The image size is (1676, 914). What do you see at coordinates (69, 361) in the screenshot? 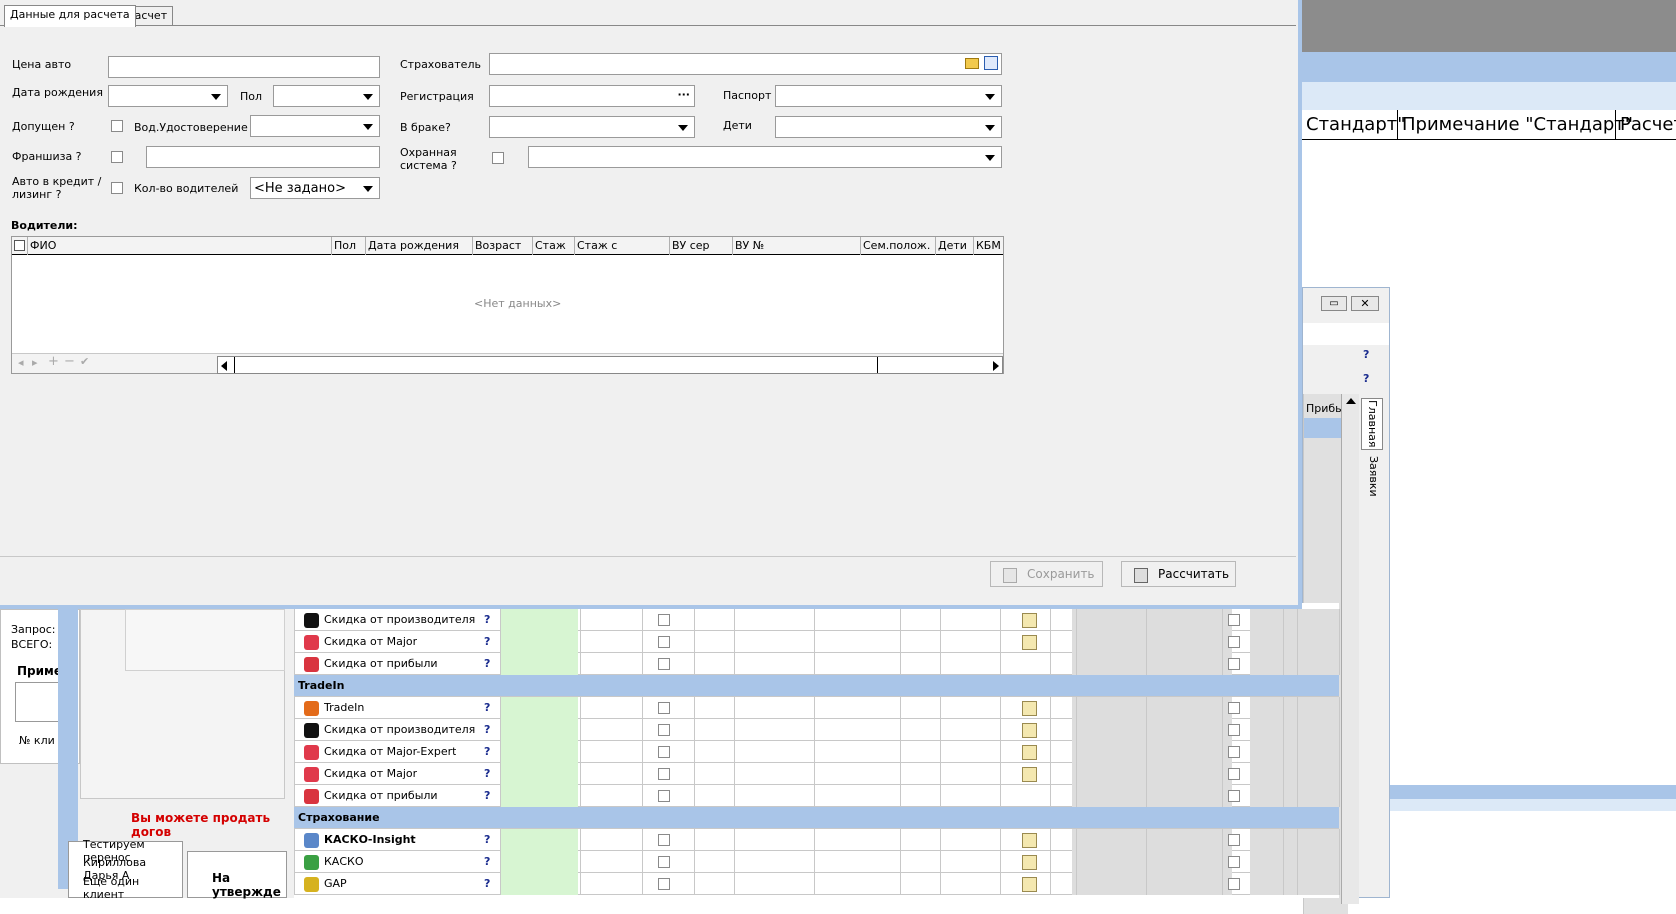
I see `nav-delete-icon: −` at bounding box center [69, 361].